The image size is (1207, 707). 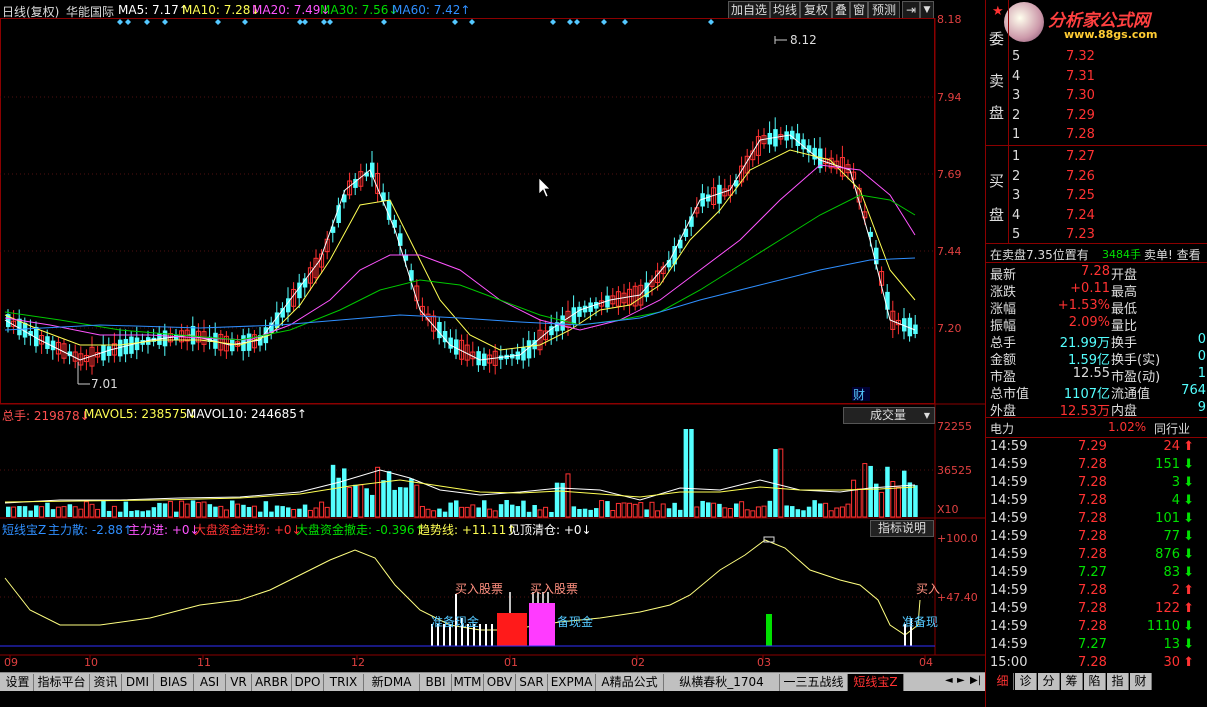 I want to click on buy-level-row: 1 7.27, so click(x=1096, y=157).